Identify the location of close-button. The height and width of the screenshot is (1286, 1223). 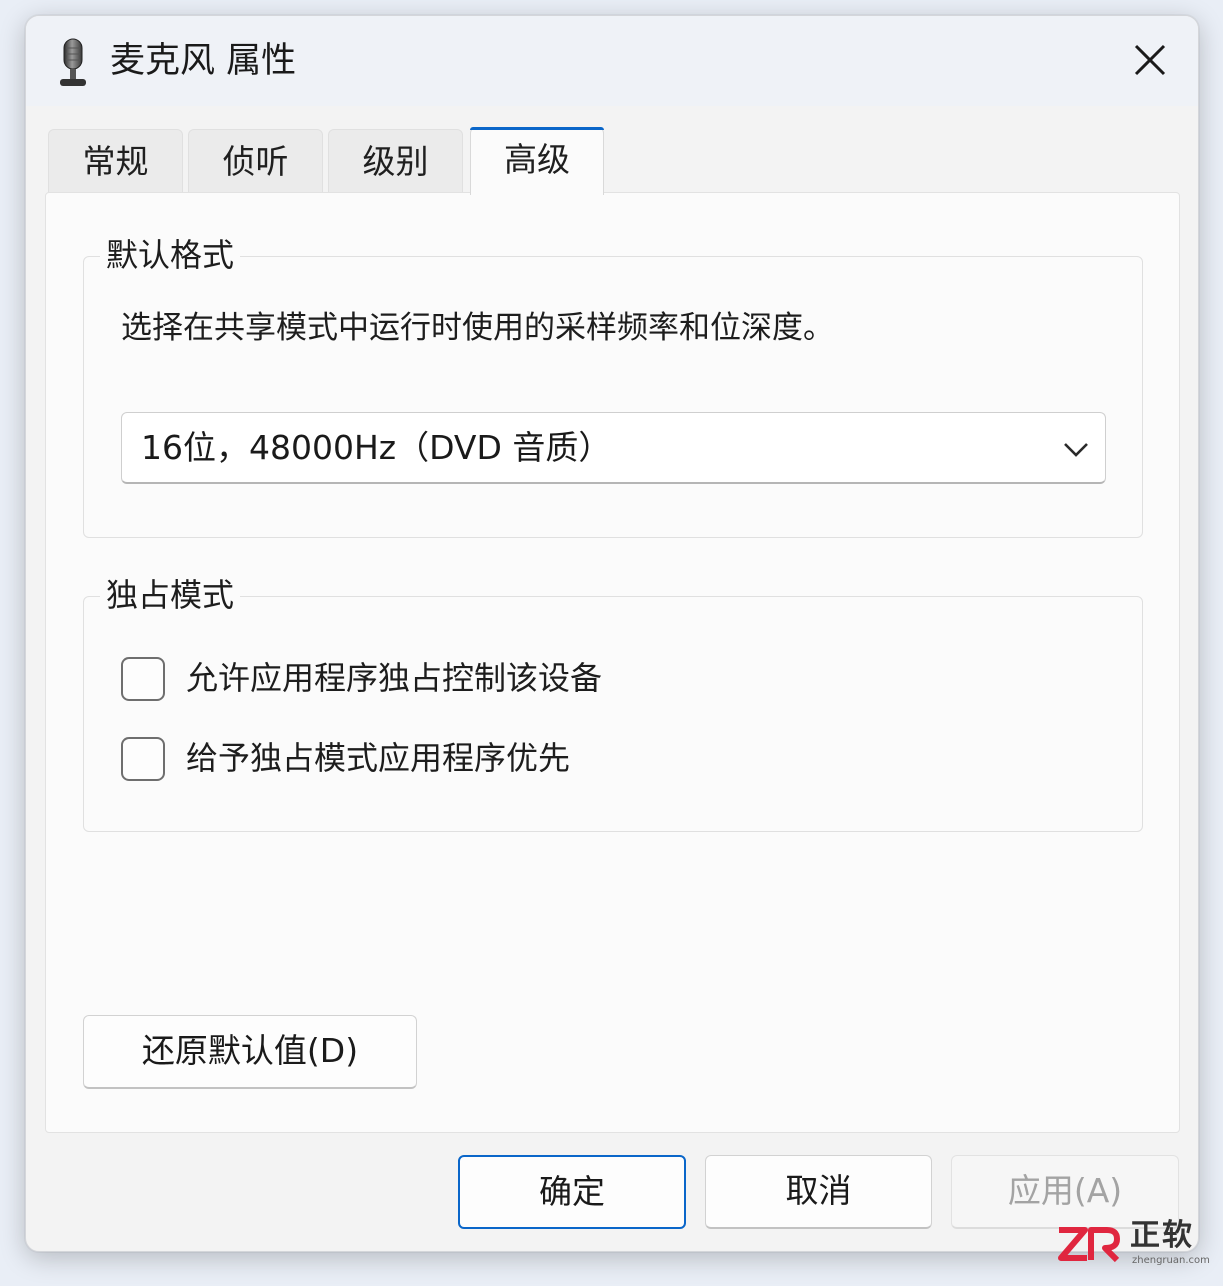
(1150, 60).